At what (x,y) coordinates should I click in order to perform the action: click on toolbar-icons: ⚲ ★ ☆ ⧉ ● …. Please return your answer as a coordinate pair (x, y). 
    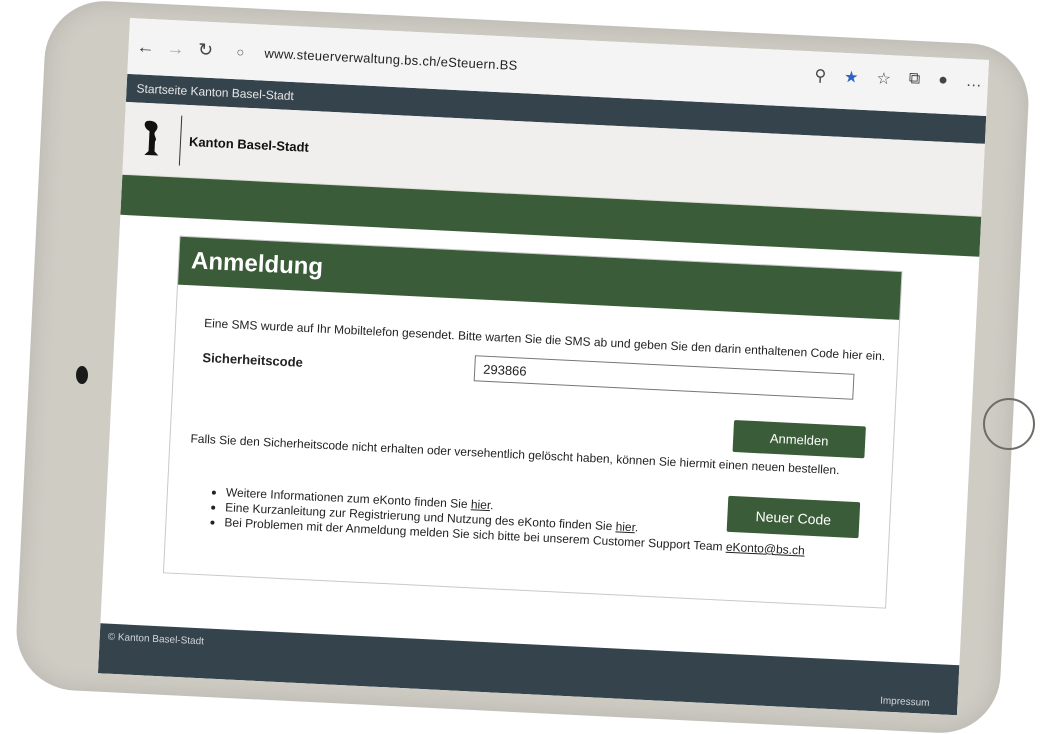
    Looking at the image, I should click on (898, 80).